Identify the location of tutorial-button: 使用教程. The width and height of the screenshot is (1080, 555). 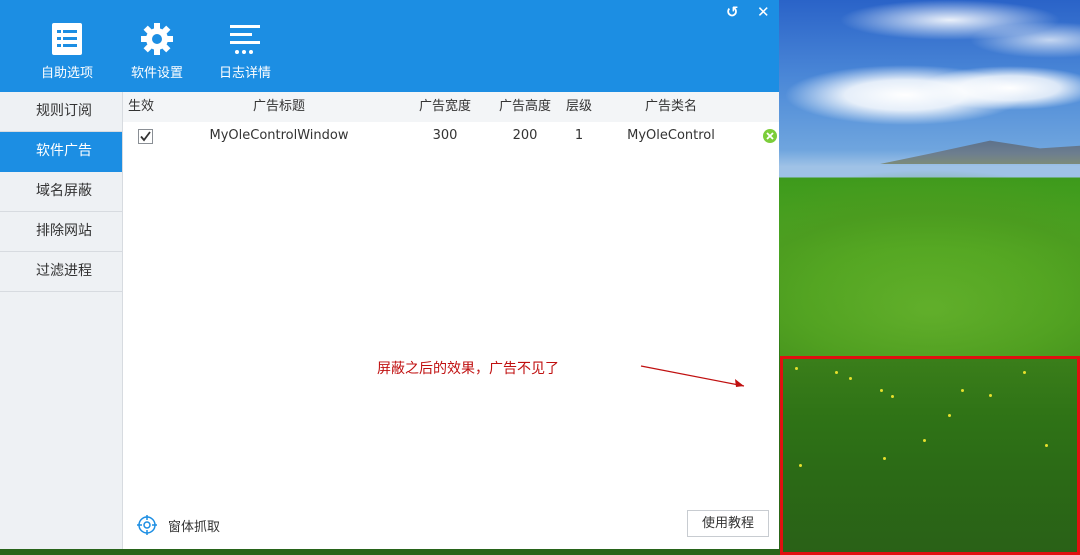
(728, 523).